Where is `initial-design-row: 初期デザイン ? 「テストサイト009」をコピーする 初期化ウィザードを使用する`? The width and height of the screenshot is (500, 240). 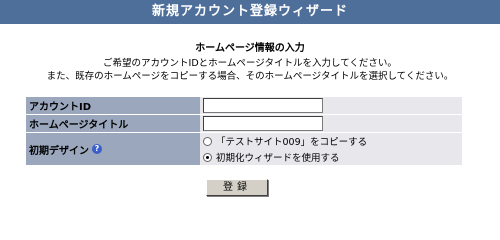 initial-design-row: 初期デザイン ? 「テストサイト009」をコピーする 初期化ウィザードを使用する is located at coordinates (244, 149).